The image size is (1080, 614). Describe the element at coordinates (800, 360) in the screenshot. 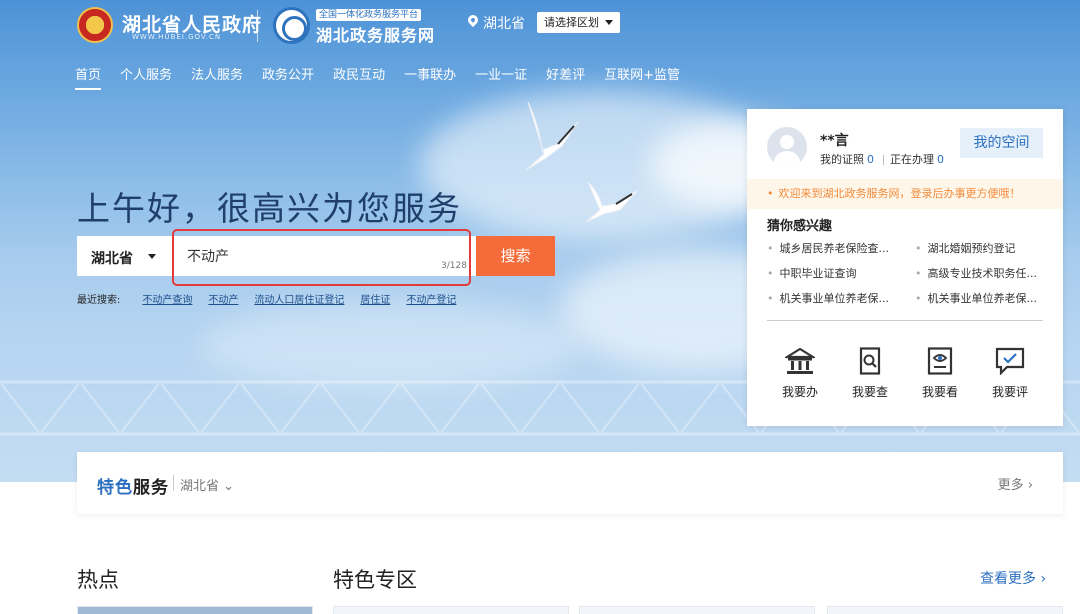

I see `bank-icon` at that location.